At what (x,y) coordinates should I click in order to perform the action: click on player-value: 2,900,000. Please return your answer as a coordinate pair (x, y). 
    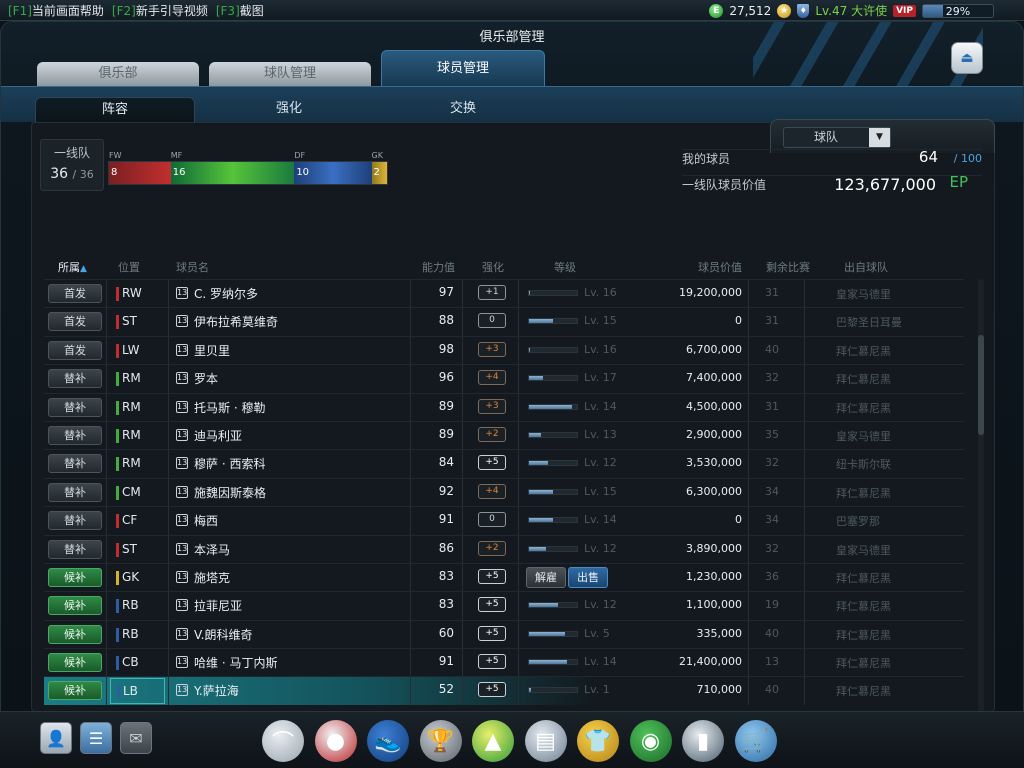
    Looking at the image, I should click on (714, 434).